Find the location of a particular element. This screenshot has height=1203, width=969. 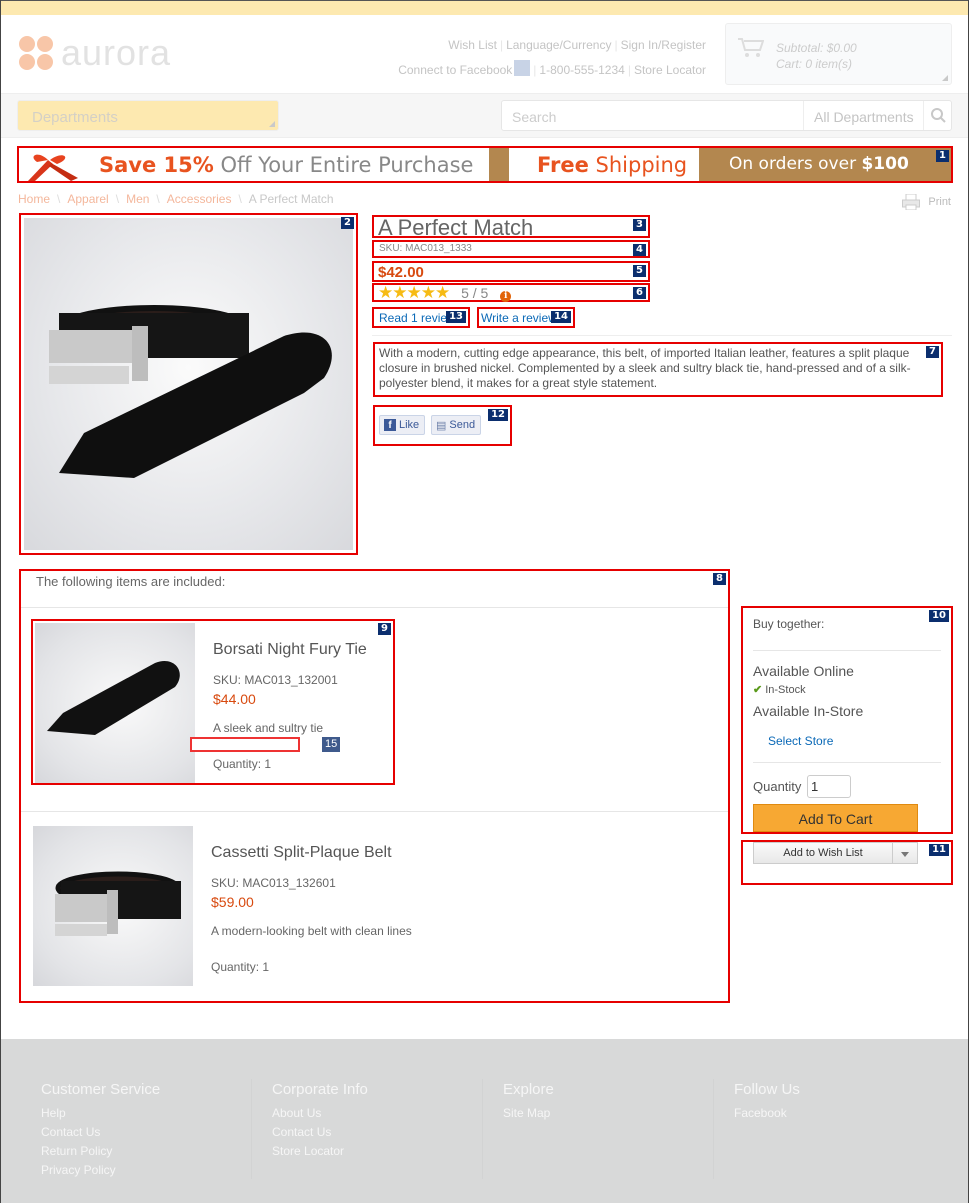

belt-and-tie-image is located at coordinates (190, 391).